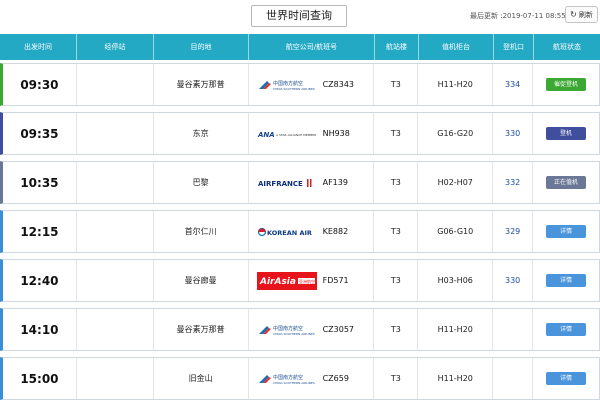 This screenshot has height=400, width=600. Describe the element at coordinates (486, 16) in the screenshot. I see `last-update-label: 最后更新 :` at that location.